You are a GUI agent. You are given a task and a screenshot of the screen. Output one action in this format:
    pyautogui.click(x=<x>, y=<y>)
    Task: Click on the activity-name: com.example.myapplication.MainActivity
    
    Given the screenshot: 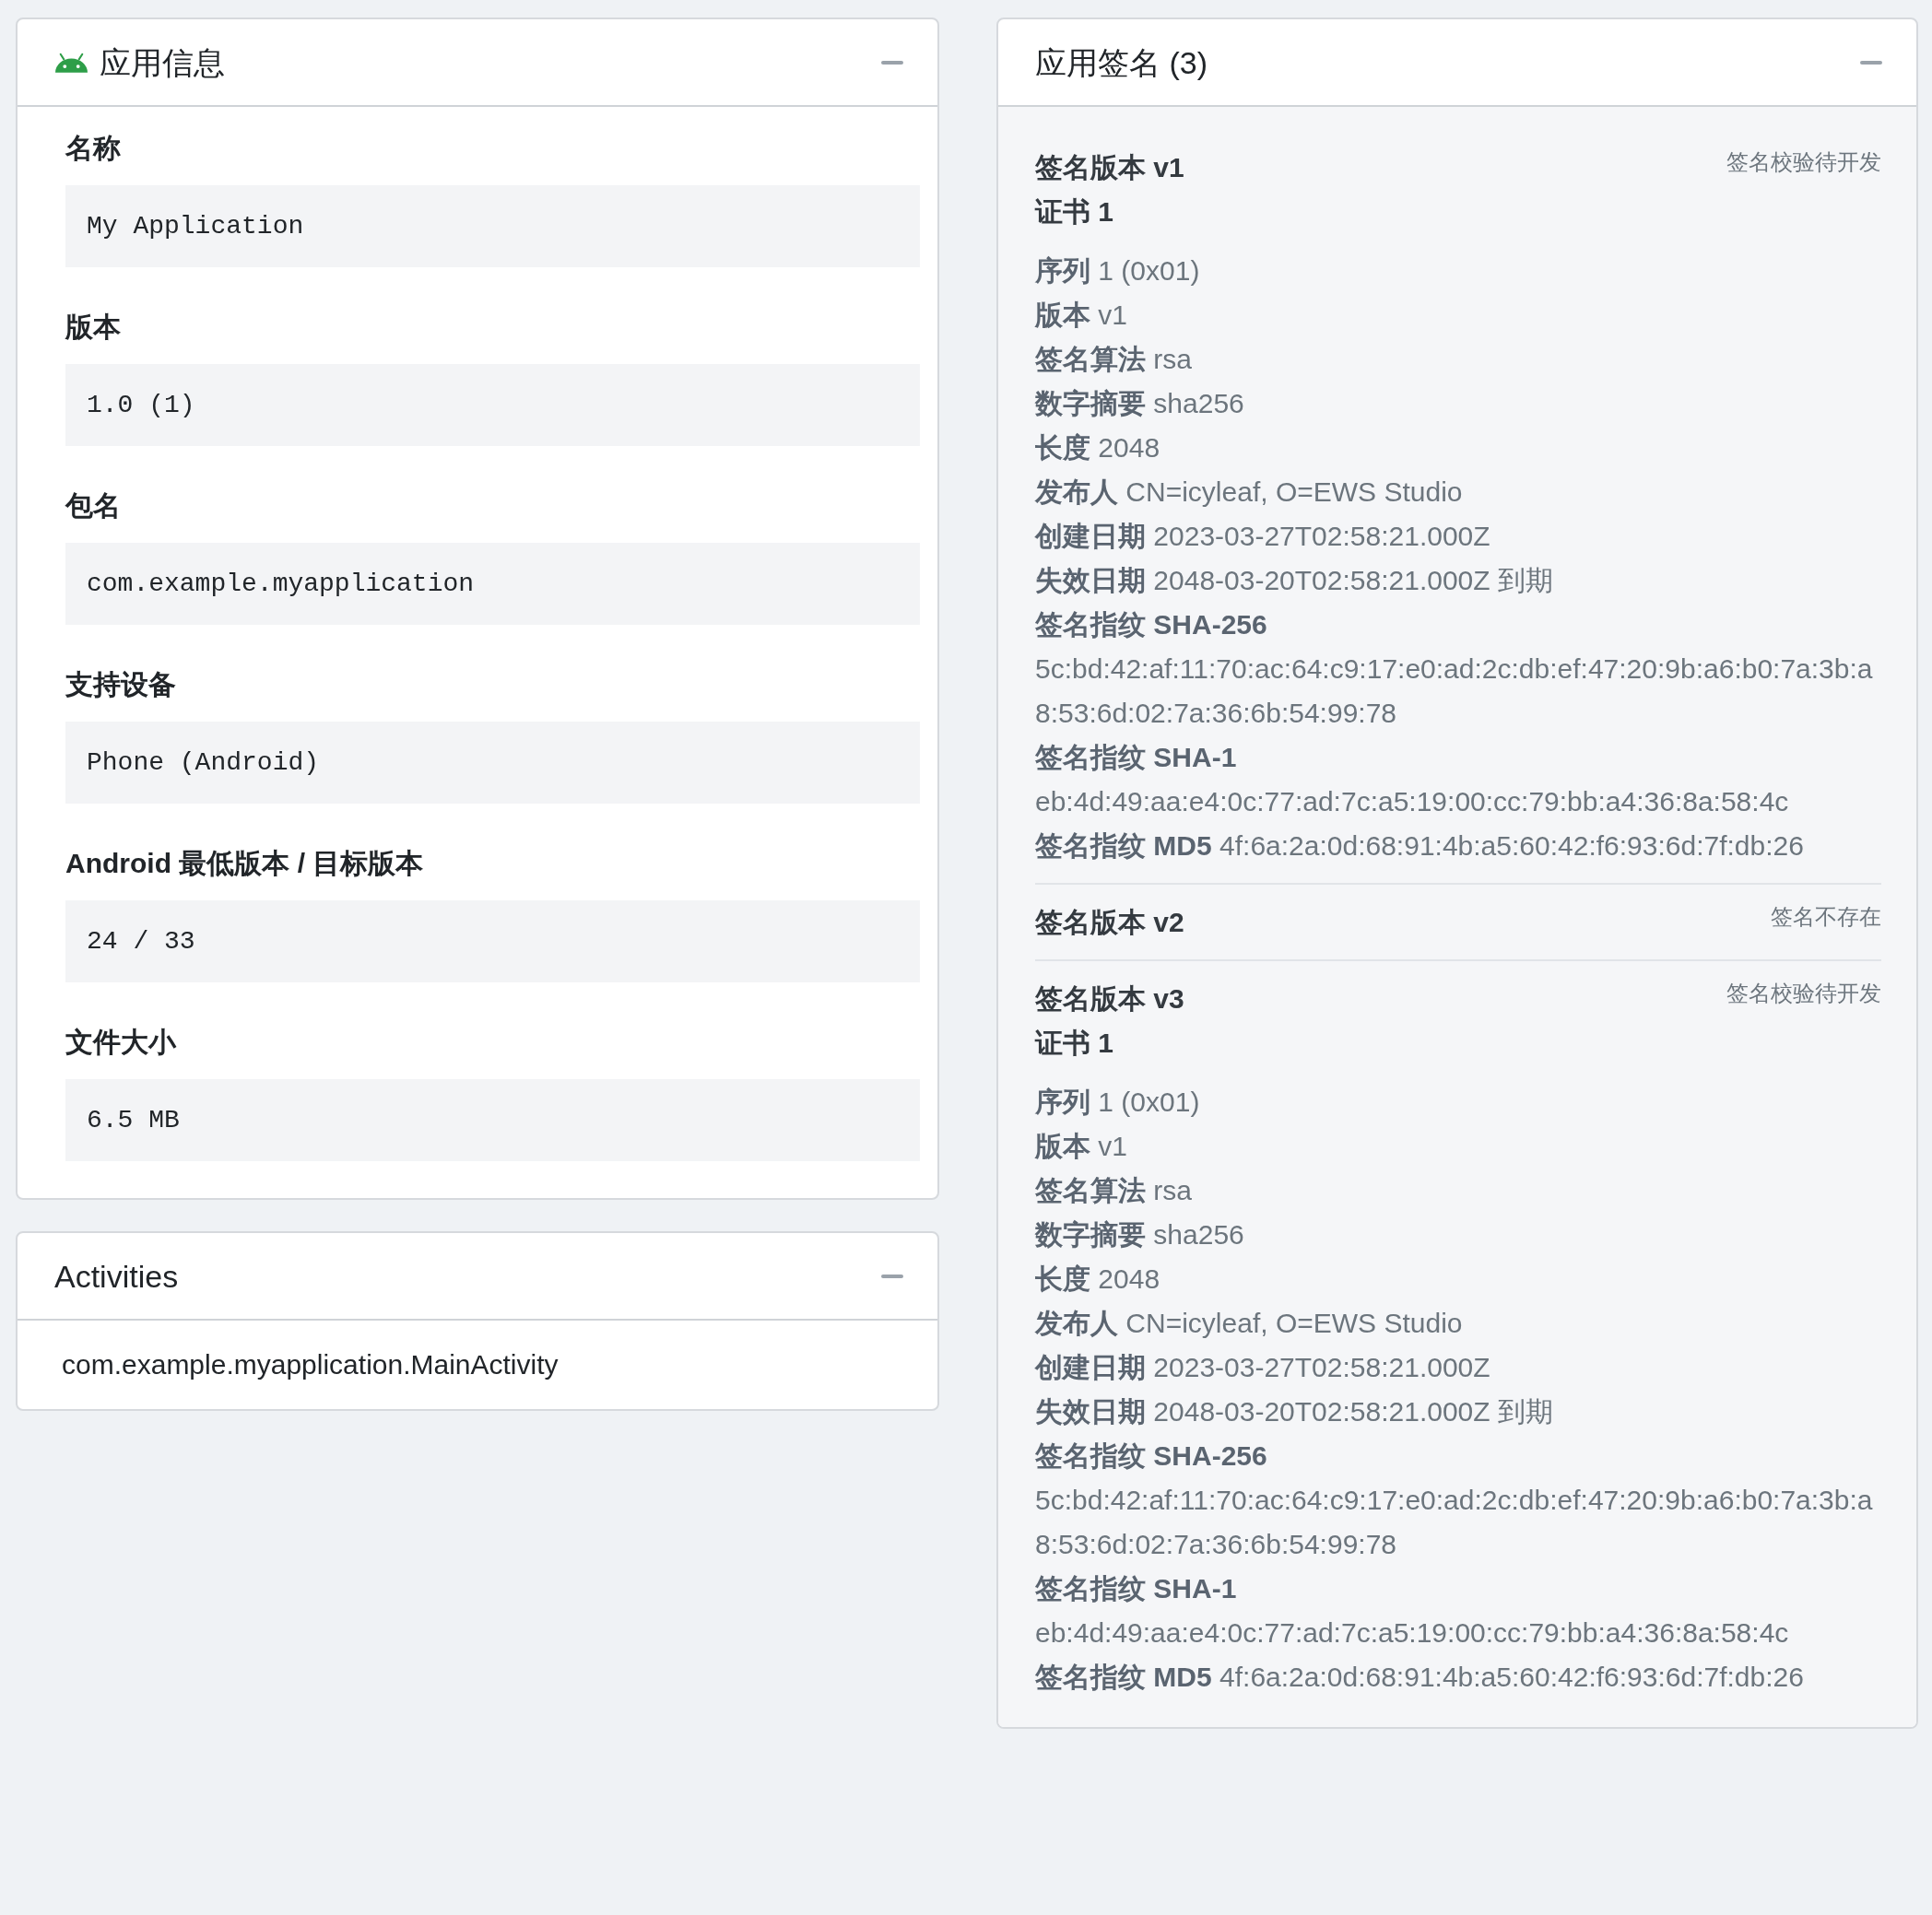 What is the action you would take?
    pyautogui.click(x=310, y=1364)
    